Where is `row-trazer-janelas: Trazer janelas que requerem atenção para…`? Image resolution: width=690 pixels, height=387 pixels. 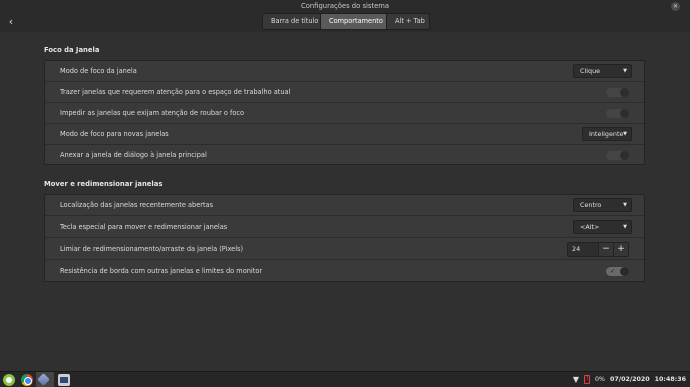
row-trazer-janelas: Trazer janelas que requerem atenção para… is located at coordinates (344, 92).